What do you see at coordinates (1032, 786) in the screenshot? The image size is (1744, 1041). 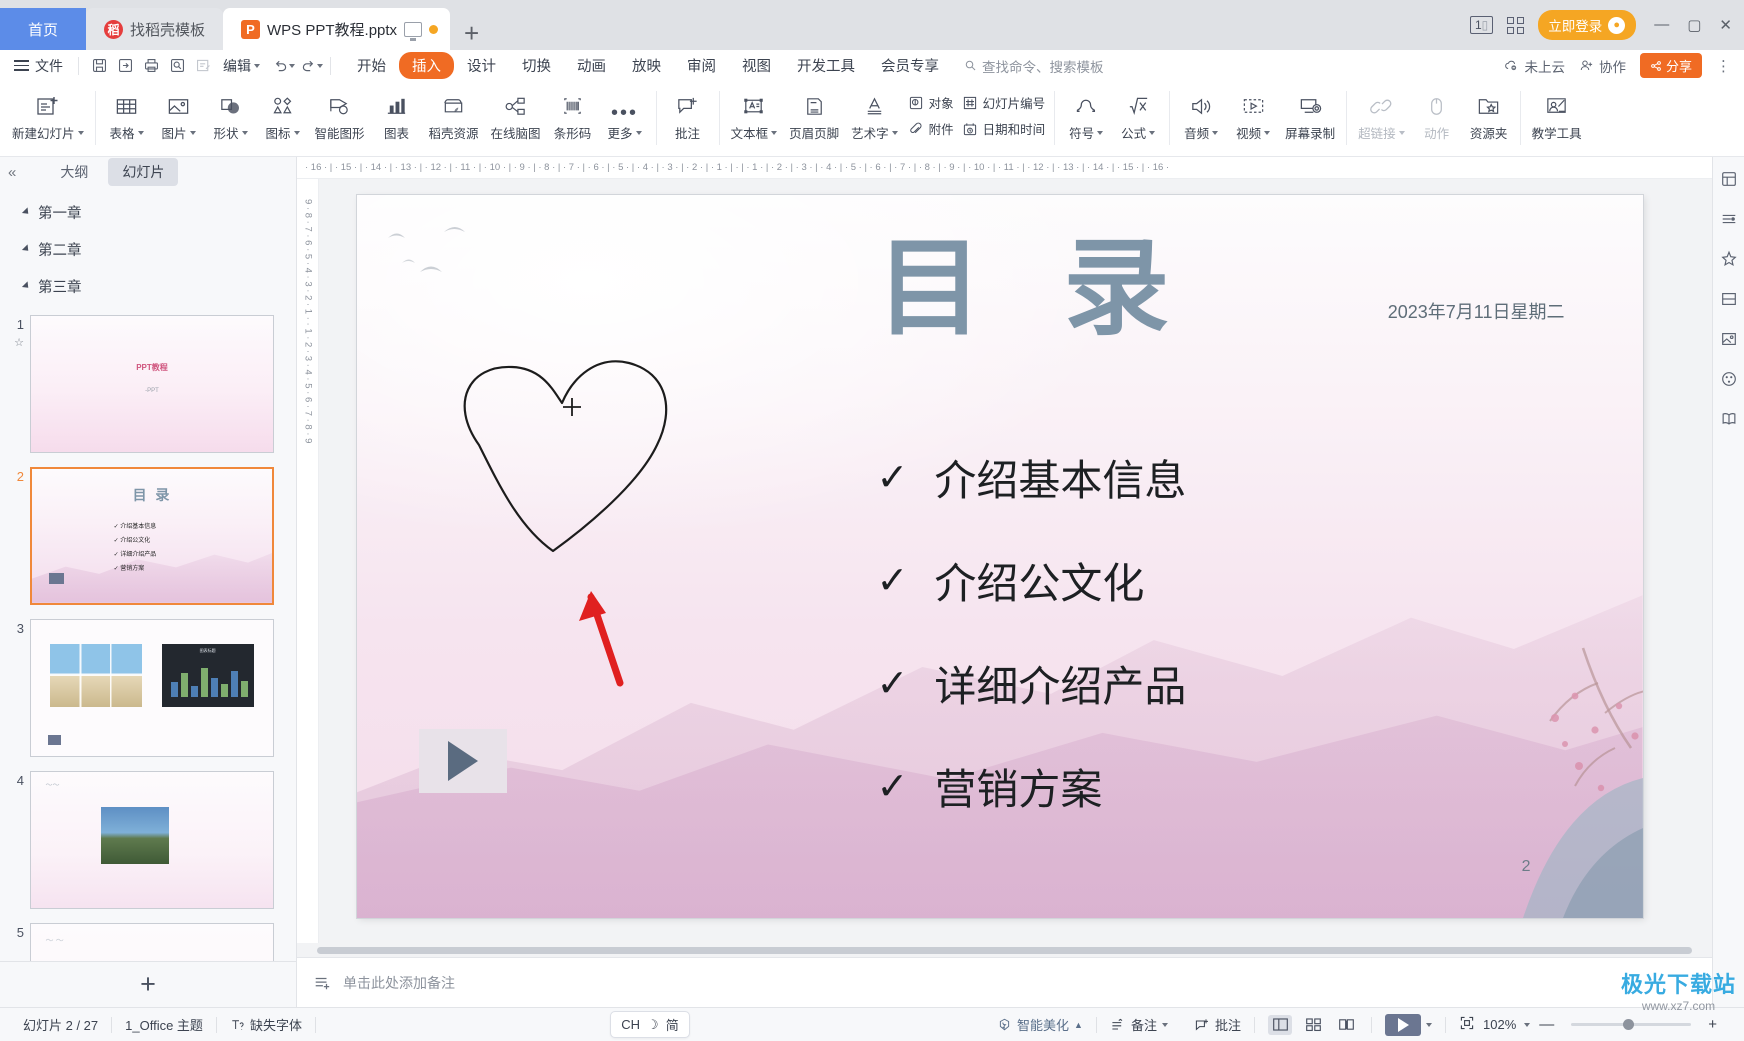 I see `toc-row-4: ✓ 营销方案` at bounding box center [1032, 786].